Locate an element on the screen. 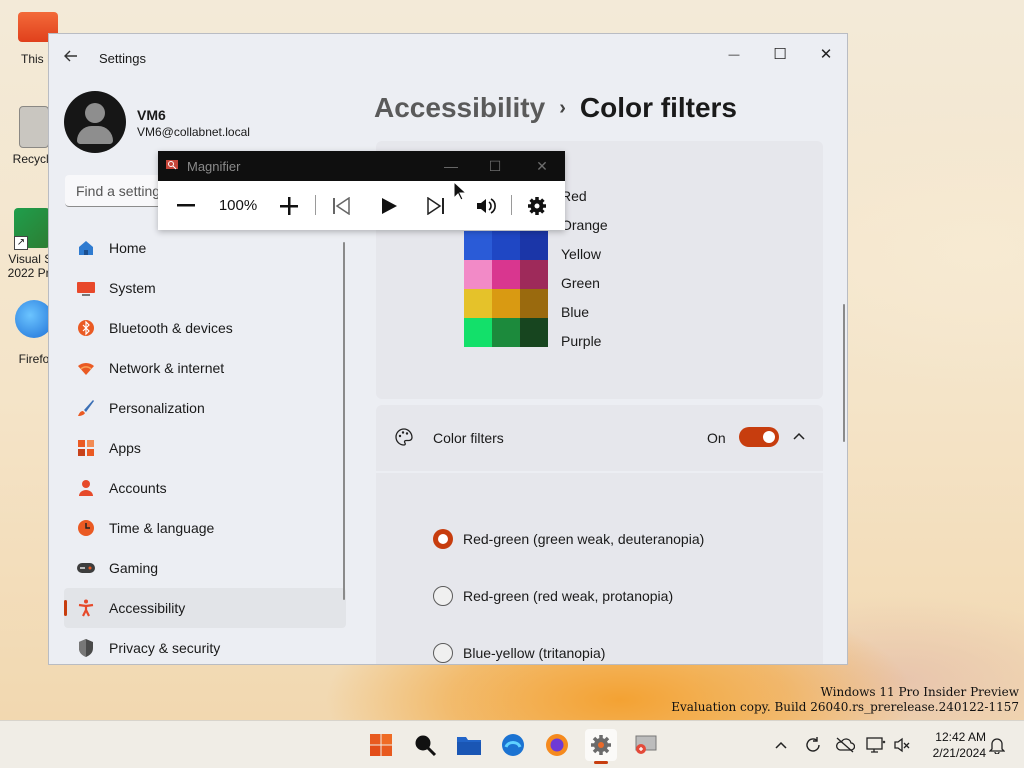 The image size is (1024, 768). reading-voice-icon is located at coordinates (486, 206).